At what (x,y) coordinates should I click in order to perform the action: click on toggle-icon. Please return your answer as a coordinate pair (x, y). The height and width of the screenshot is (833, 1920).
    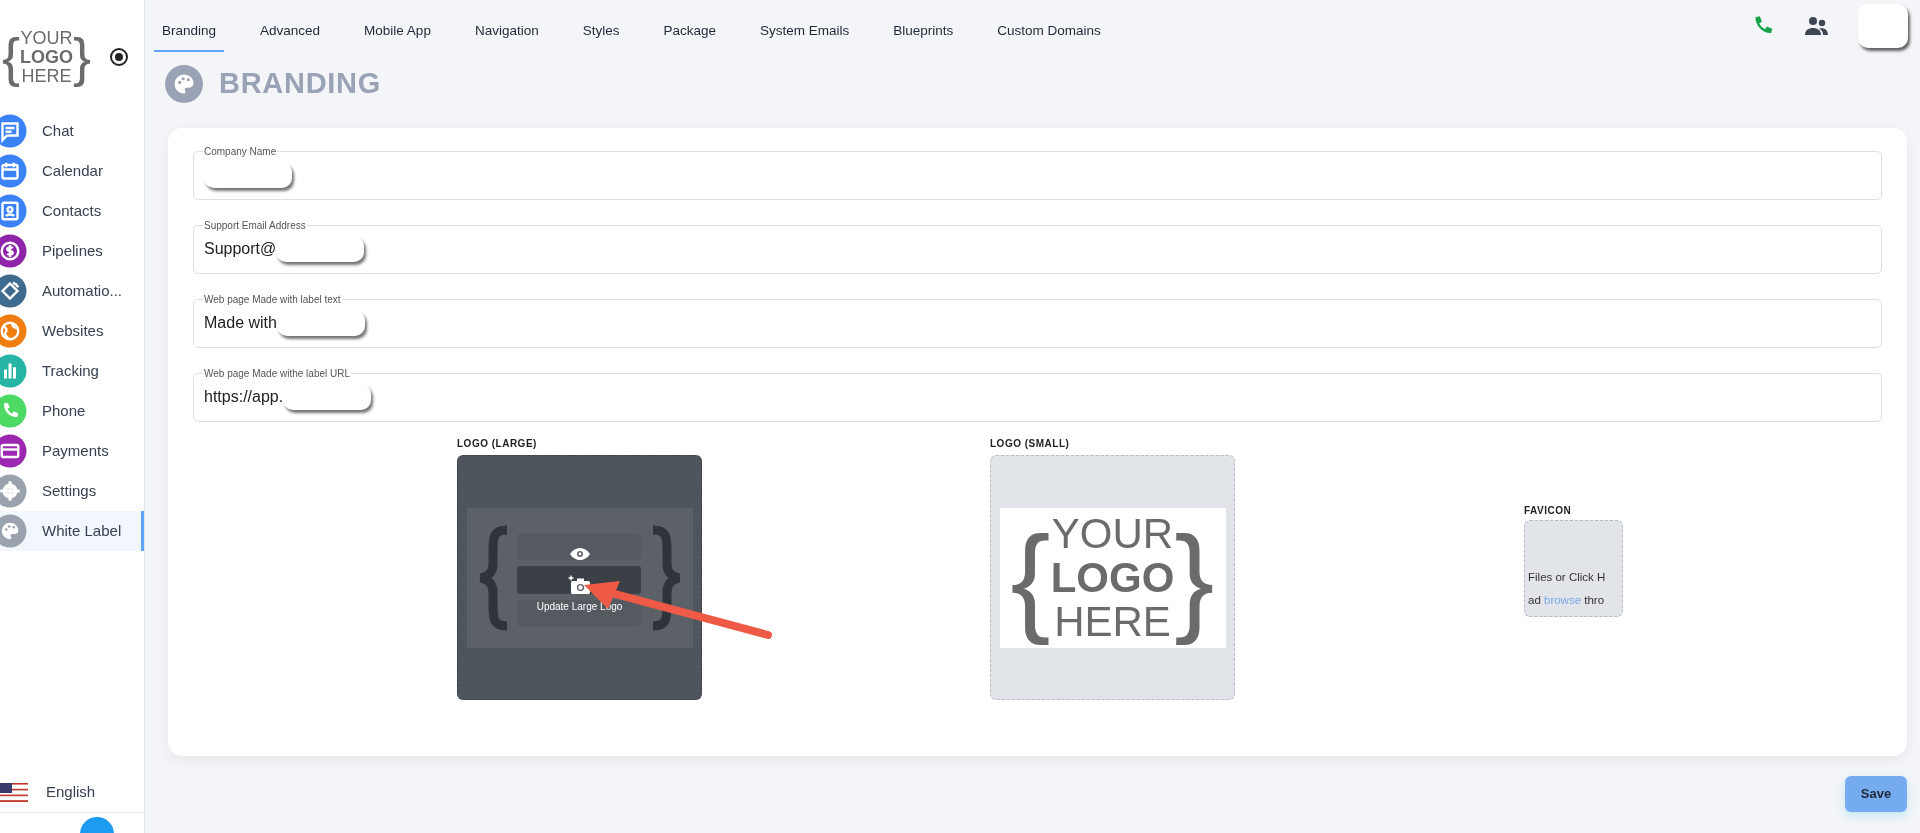
    Looking at the image, I should click on (119, 57).